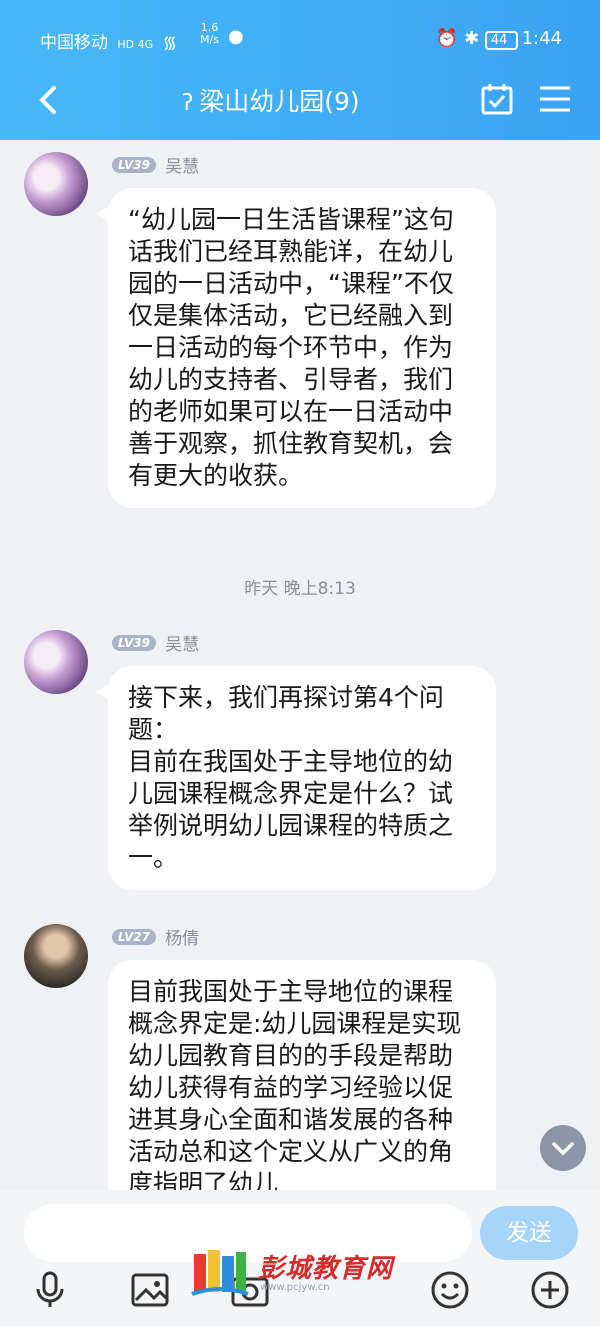  What do you see at coordinates (220, 1273) in the screenshot?
I see `books-logo-icon` at bounding box center [220, 1273].